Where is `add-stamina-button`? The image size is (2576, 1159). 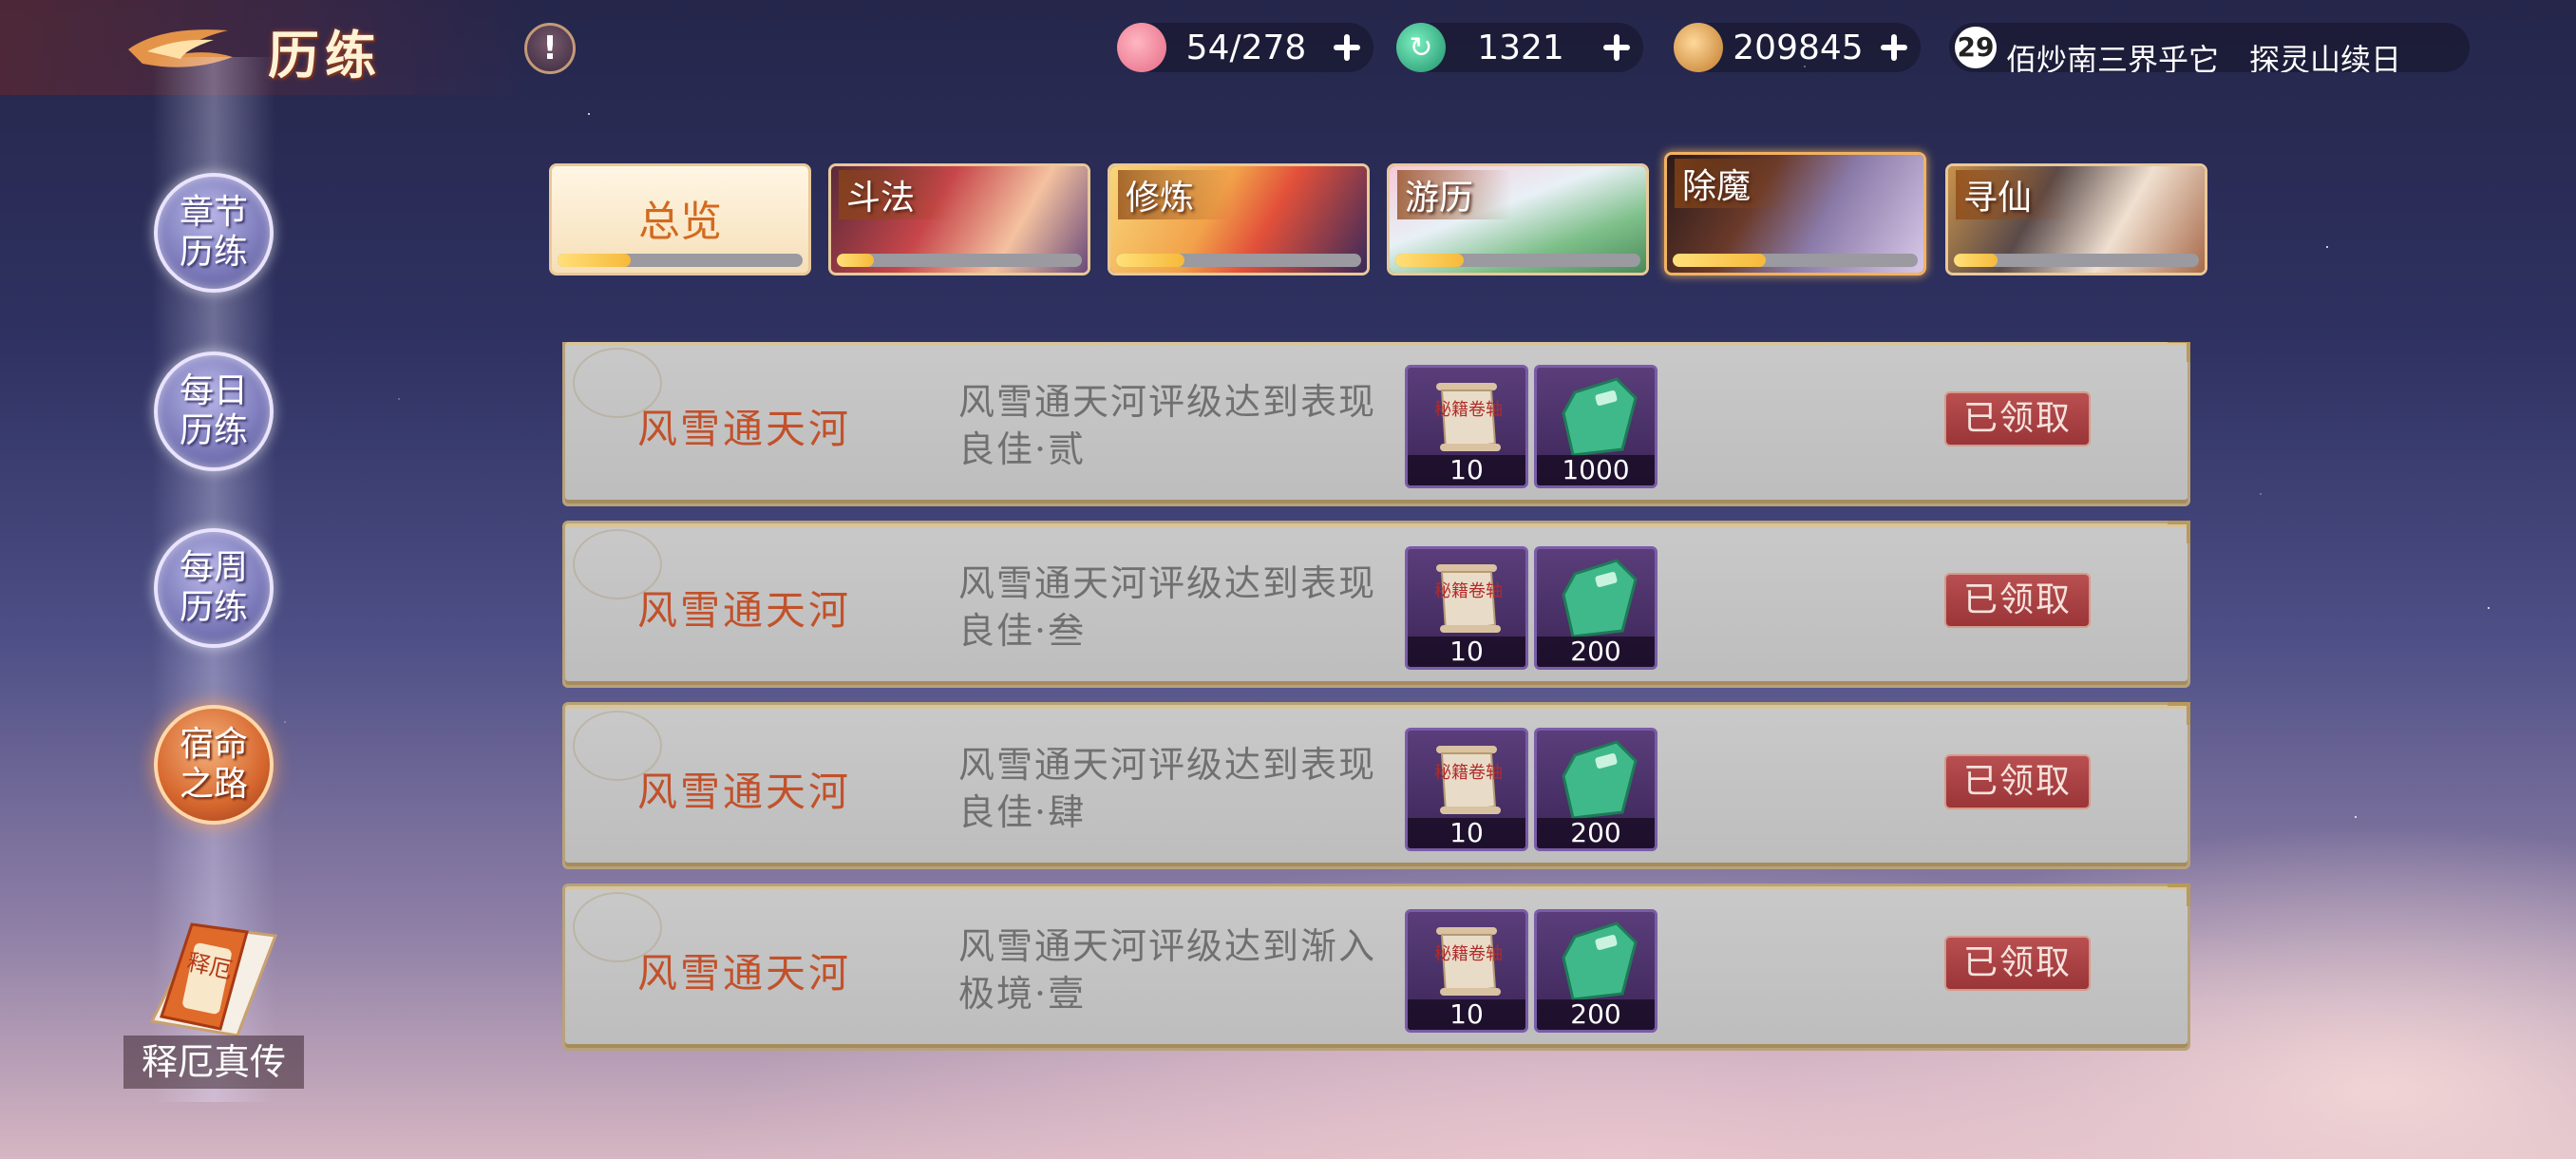 add-stamina-button is located at coordinates (1347, 47).